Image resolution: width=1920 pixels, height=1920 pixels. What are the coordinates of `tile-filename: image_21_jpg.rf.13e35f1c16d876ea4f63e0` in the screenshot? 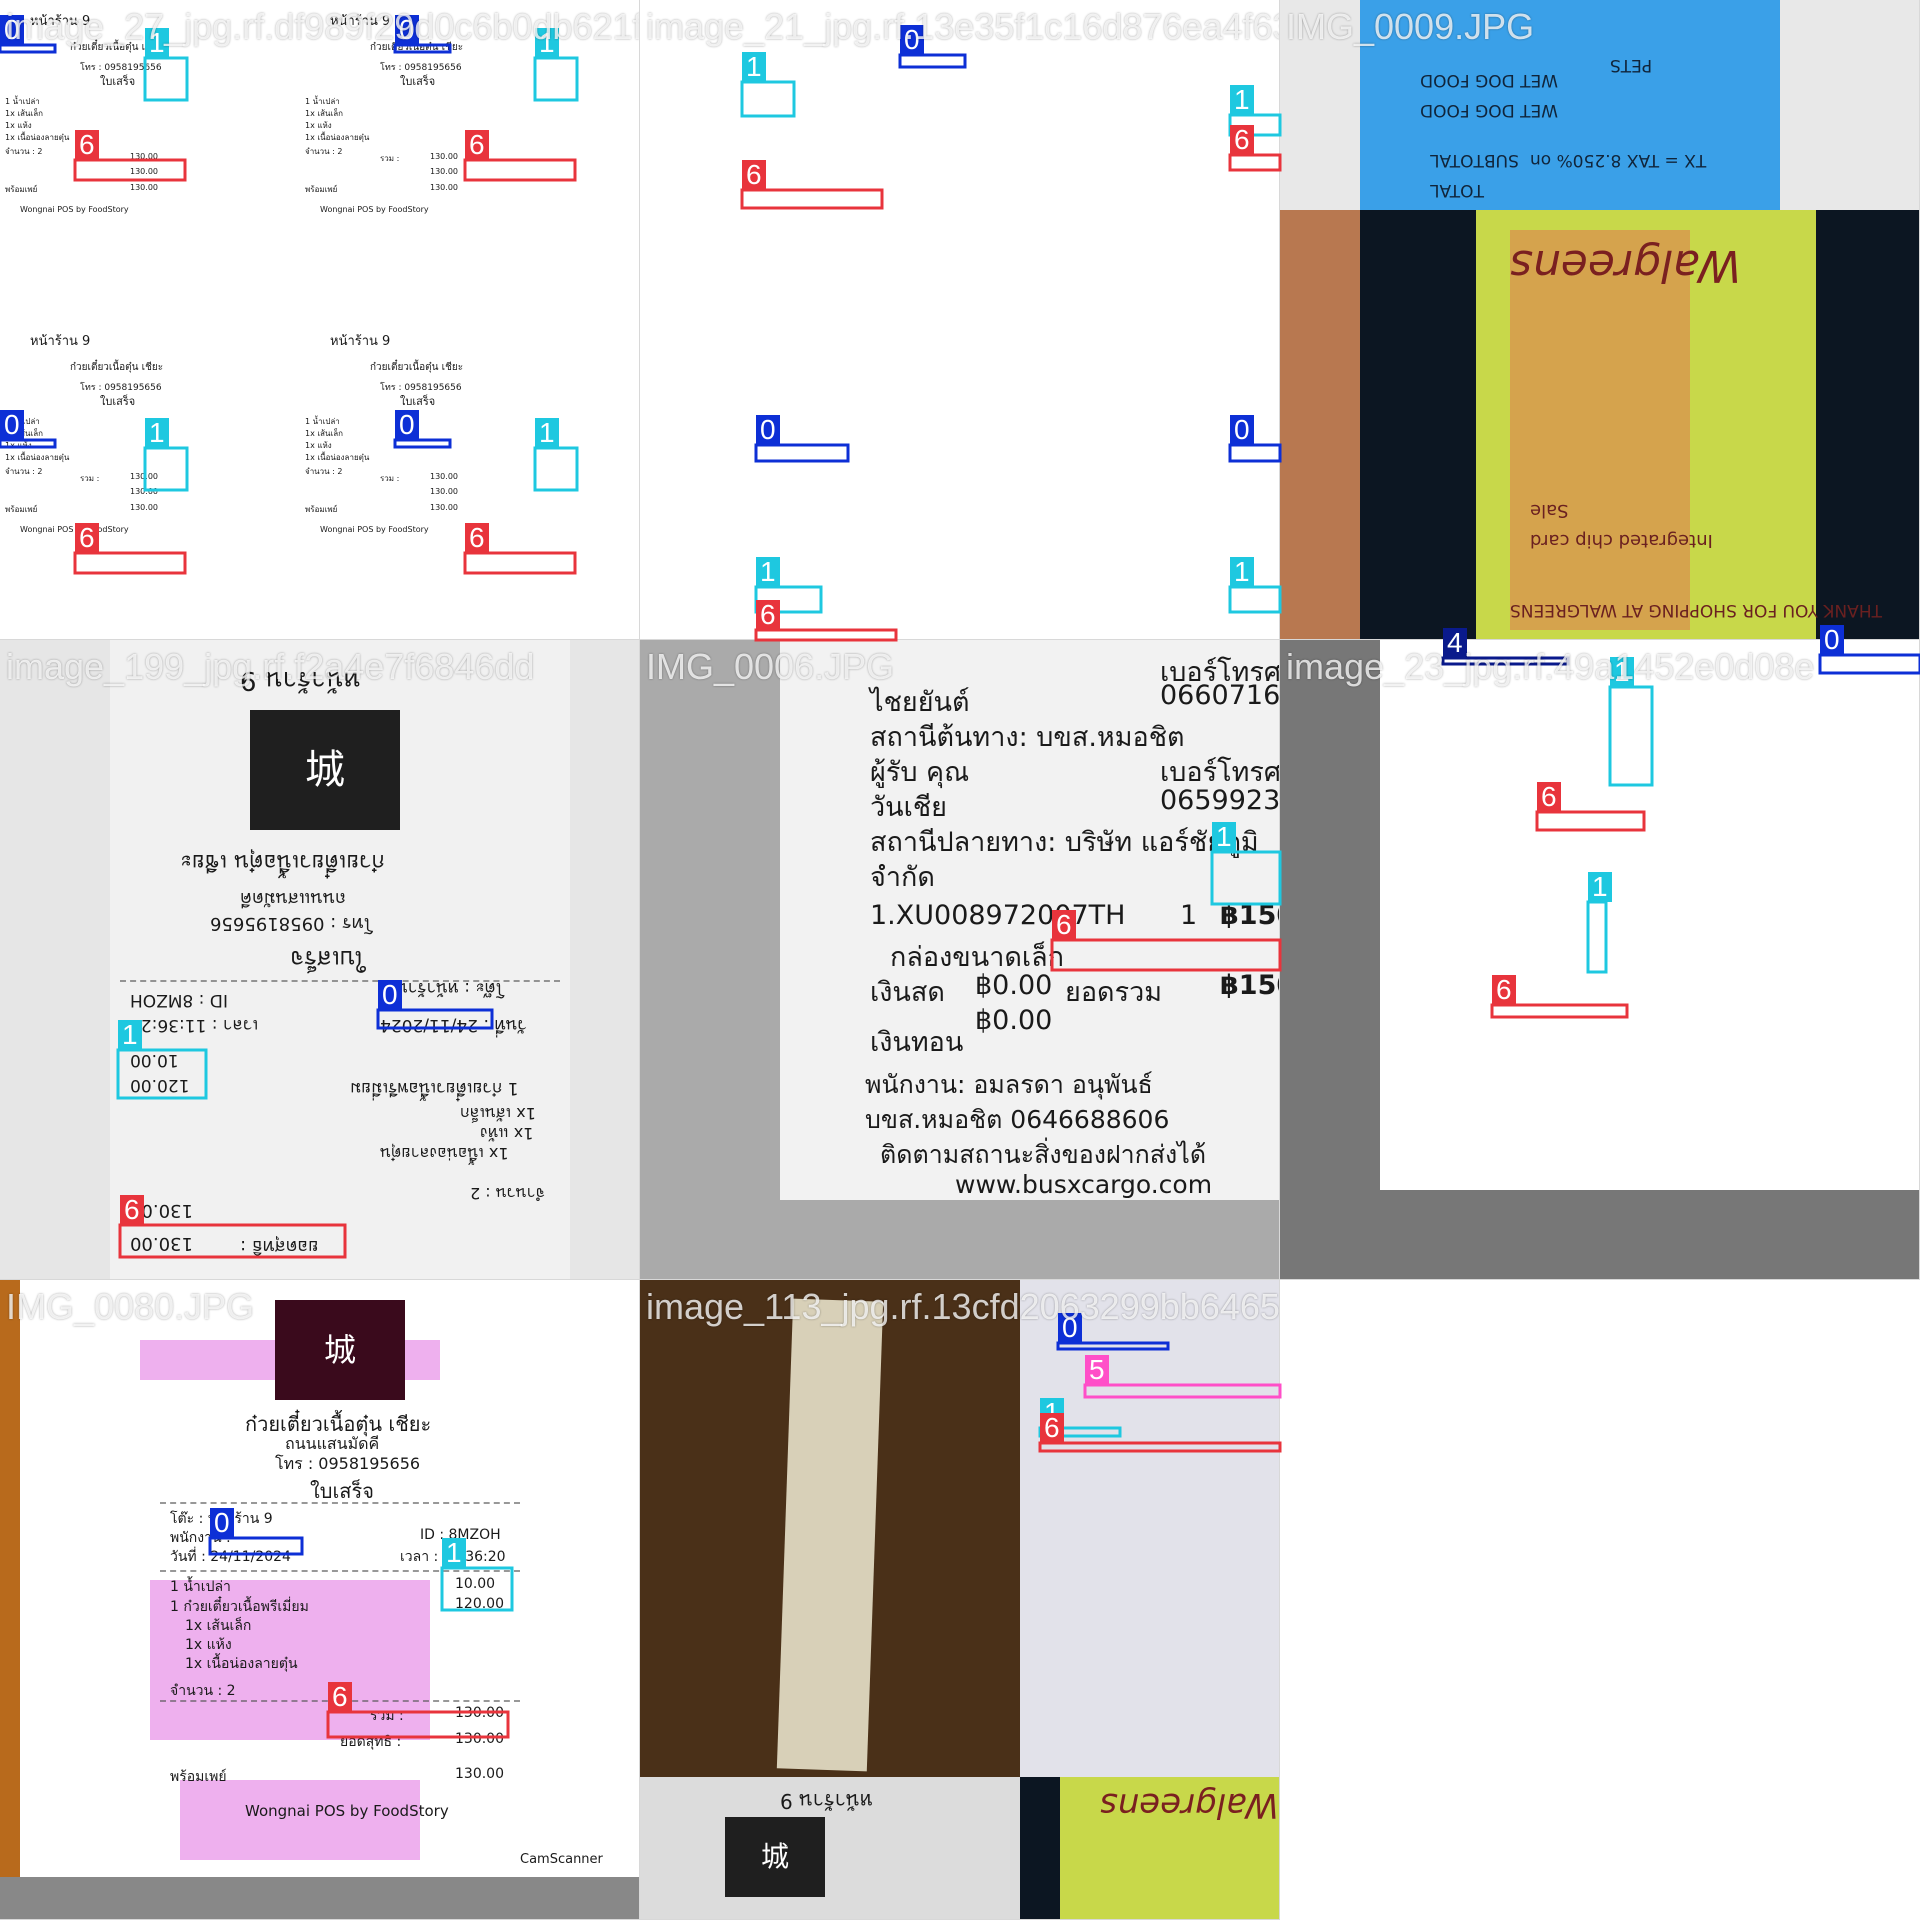 It's located at (963, 26).